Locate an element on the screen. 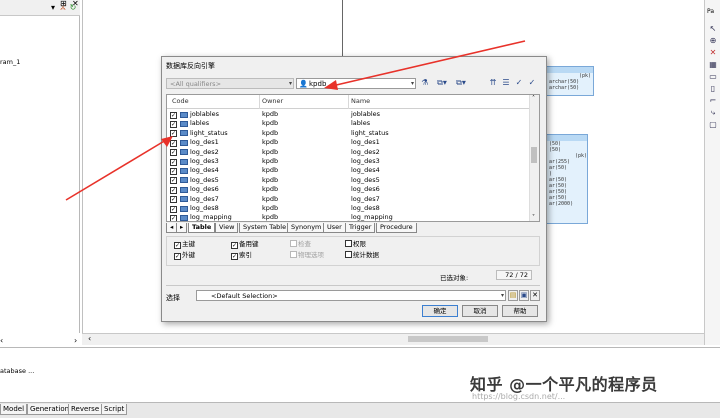  cell-code: lables is located at coordinates (200, 123).